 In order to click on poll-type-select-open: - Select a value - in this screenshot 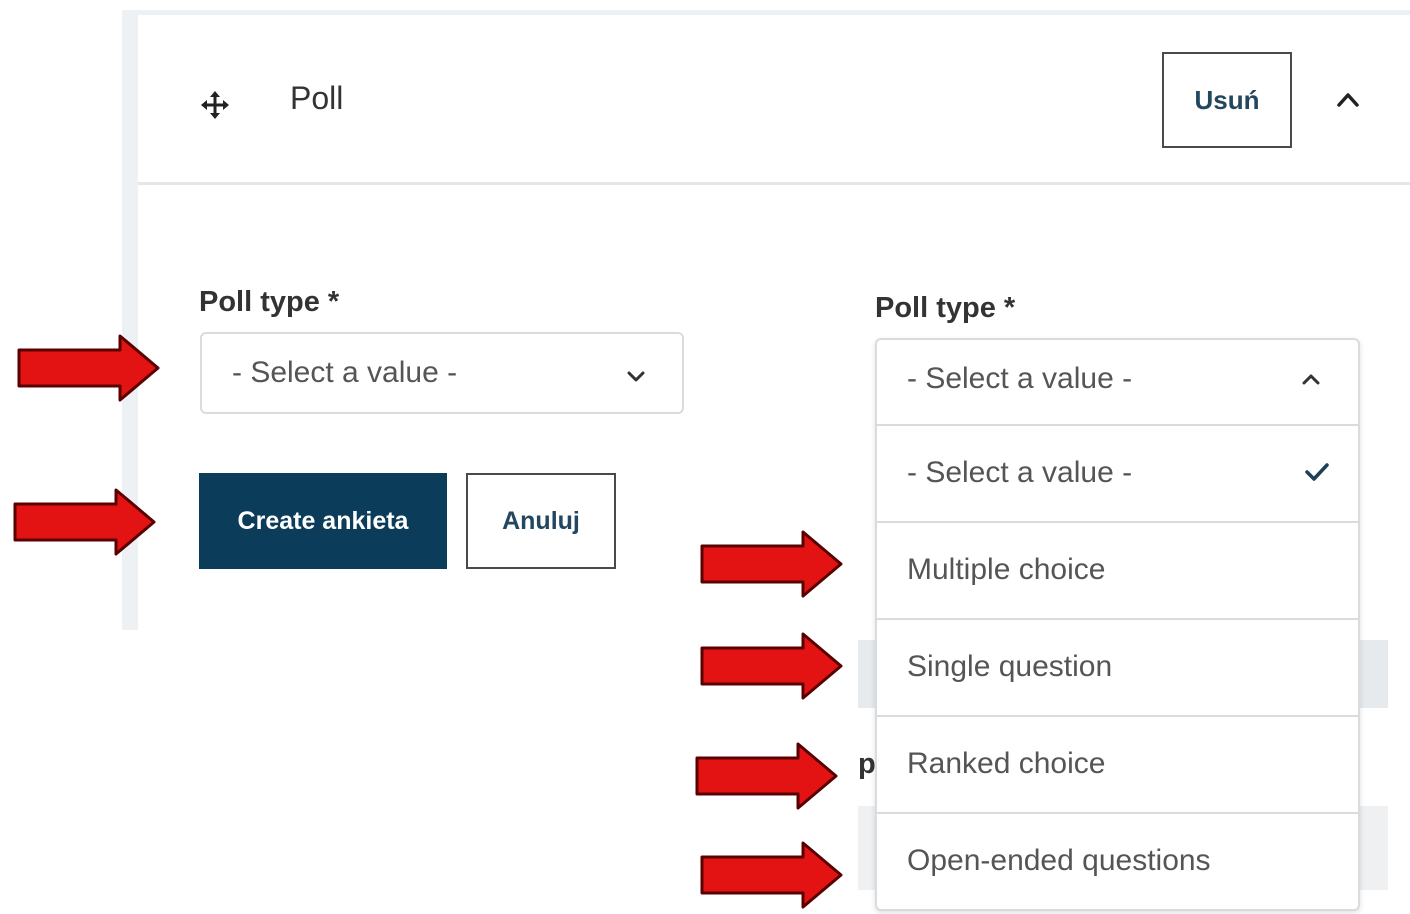, I will do `click(1117, 383)`.